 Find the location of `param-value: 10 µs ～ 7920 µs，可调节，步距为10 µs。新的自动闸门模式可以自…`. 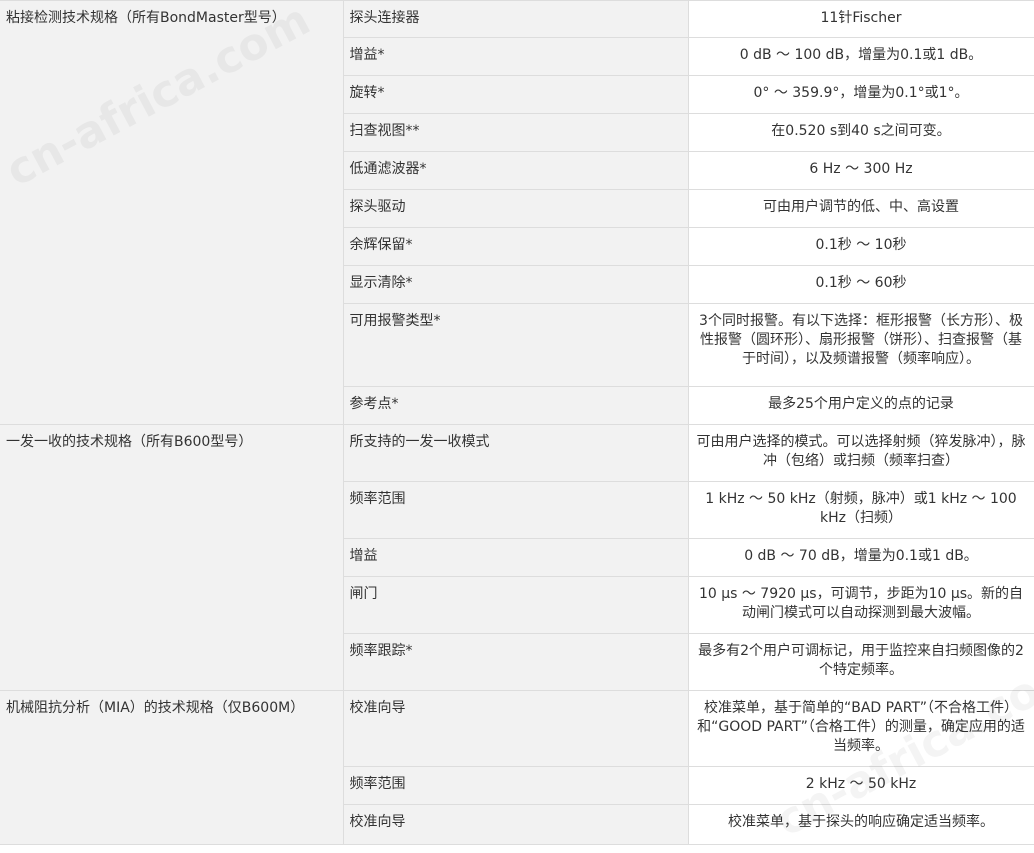

param-value: 10 µs ～ 7920 µs，可调节，步距为10 µs。新的自动闸门模式可以自… is located at coordinates (860, 605).